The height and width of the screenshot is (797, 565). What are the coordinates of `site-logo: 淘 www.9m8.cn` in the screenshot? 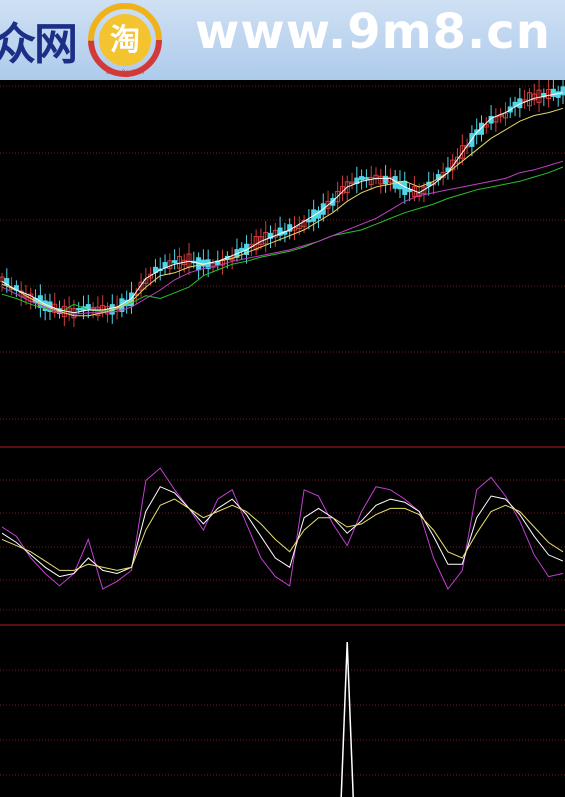 It's located at (125, 40).